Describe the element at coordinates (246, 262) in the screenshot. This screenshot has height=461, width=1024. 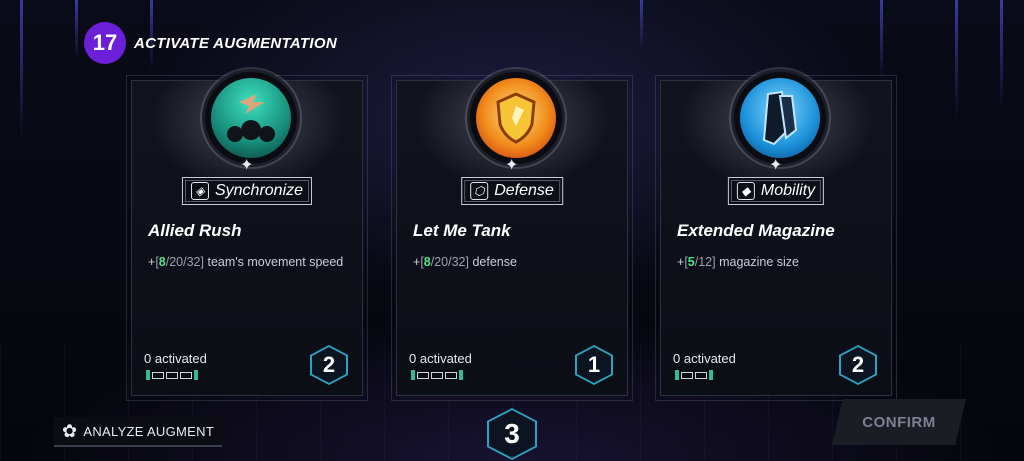
I see `augment-description: +[8/20/32] team's movement speed` at that location.